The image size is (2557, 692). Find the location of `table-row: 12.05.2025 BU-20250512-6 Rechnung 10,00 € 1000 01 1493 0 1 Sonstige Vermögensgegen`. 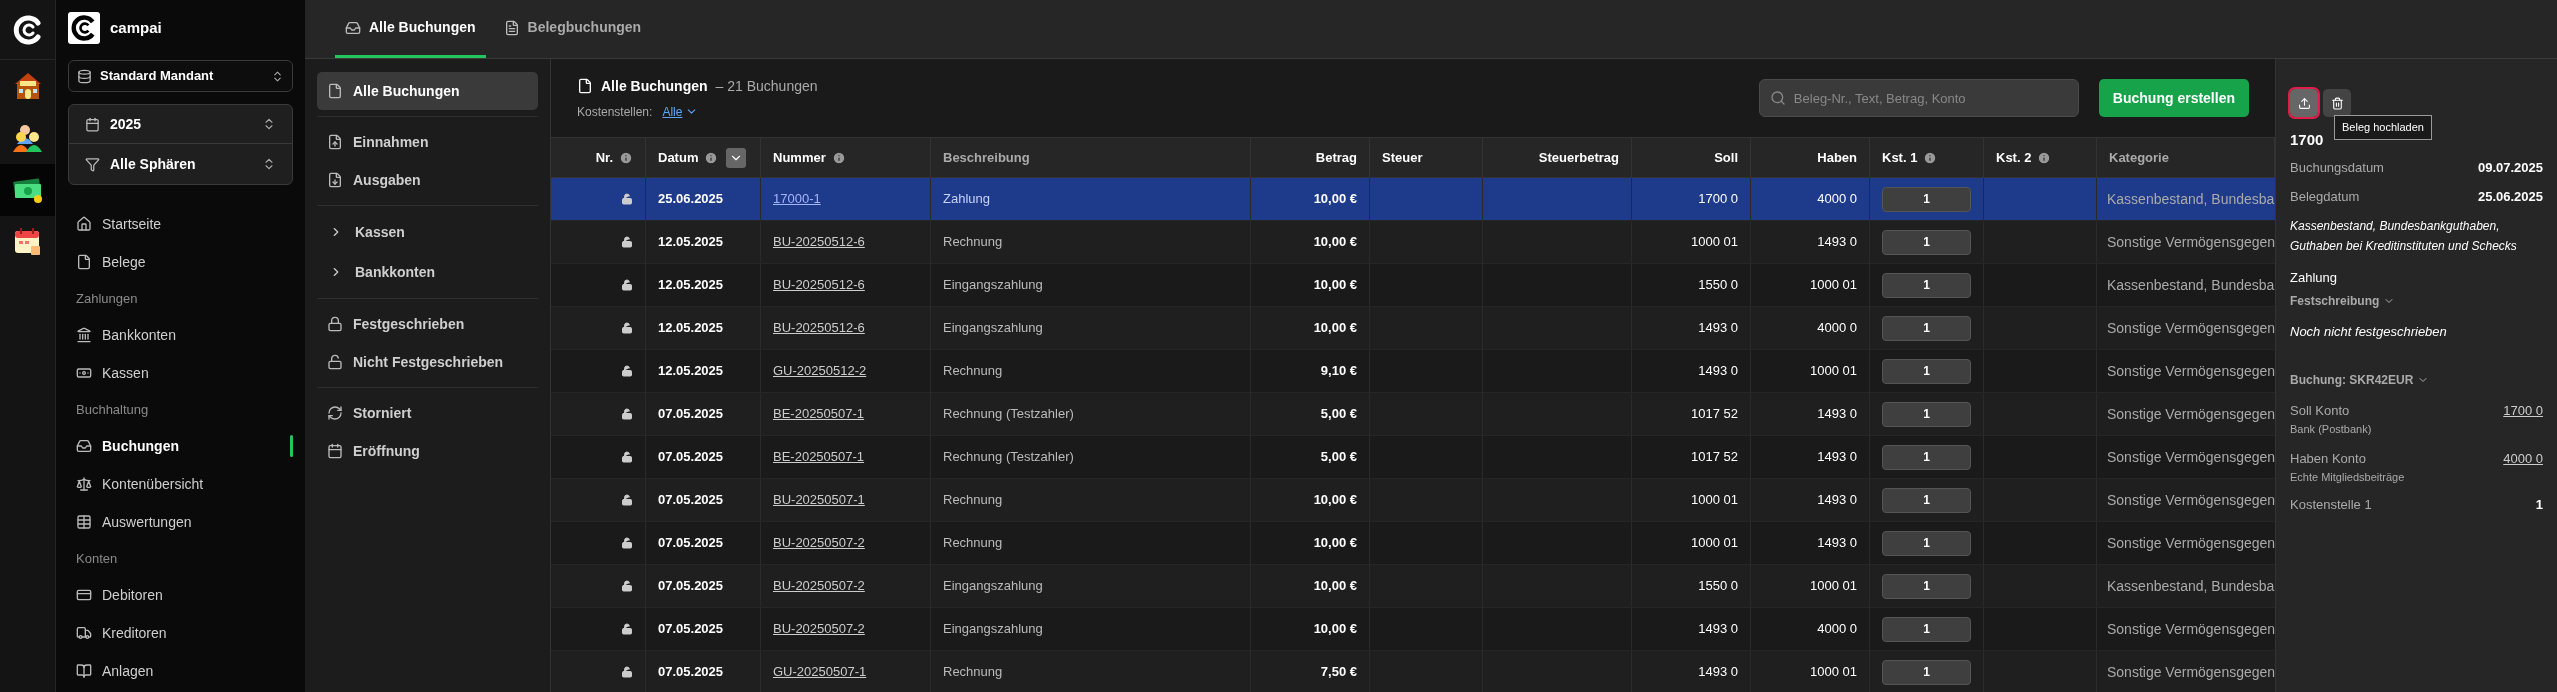

table-row: 12.05.2025 BU-20250512-6 Rechnung 10,00 € 1000 01 1493 0 1 Sonstige Vermögensgegen is located at coordinates (1413, 242).